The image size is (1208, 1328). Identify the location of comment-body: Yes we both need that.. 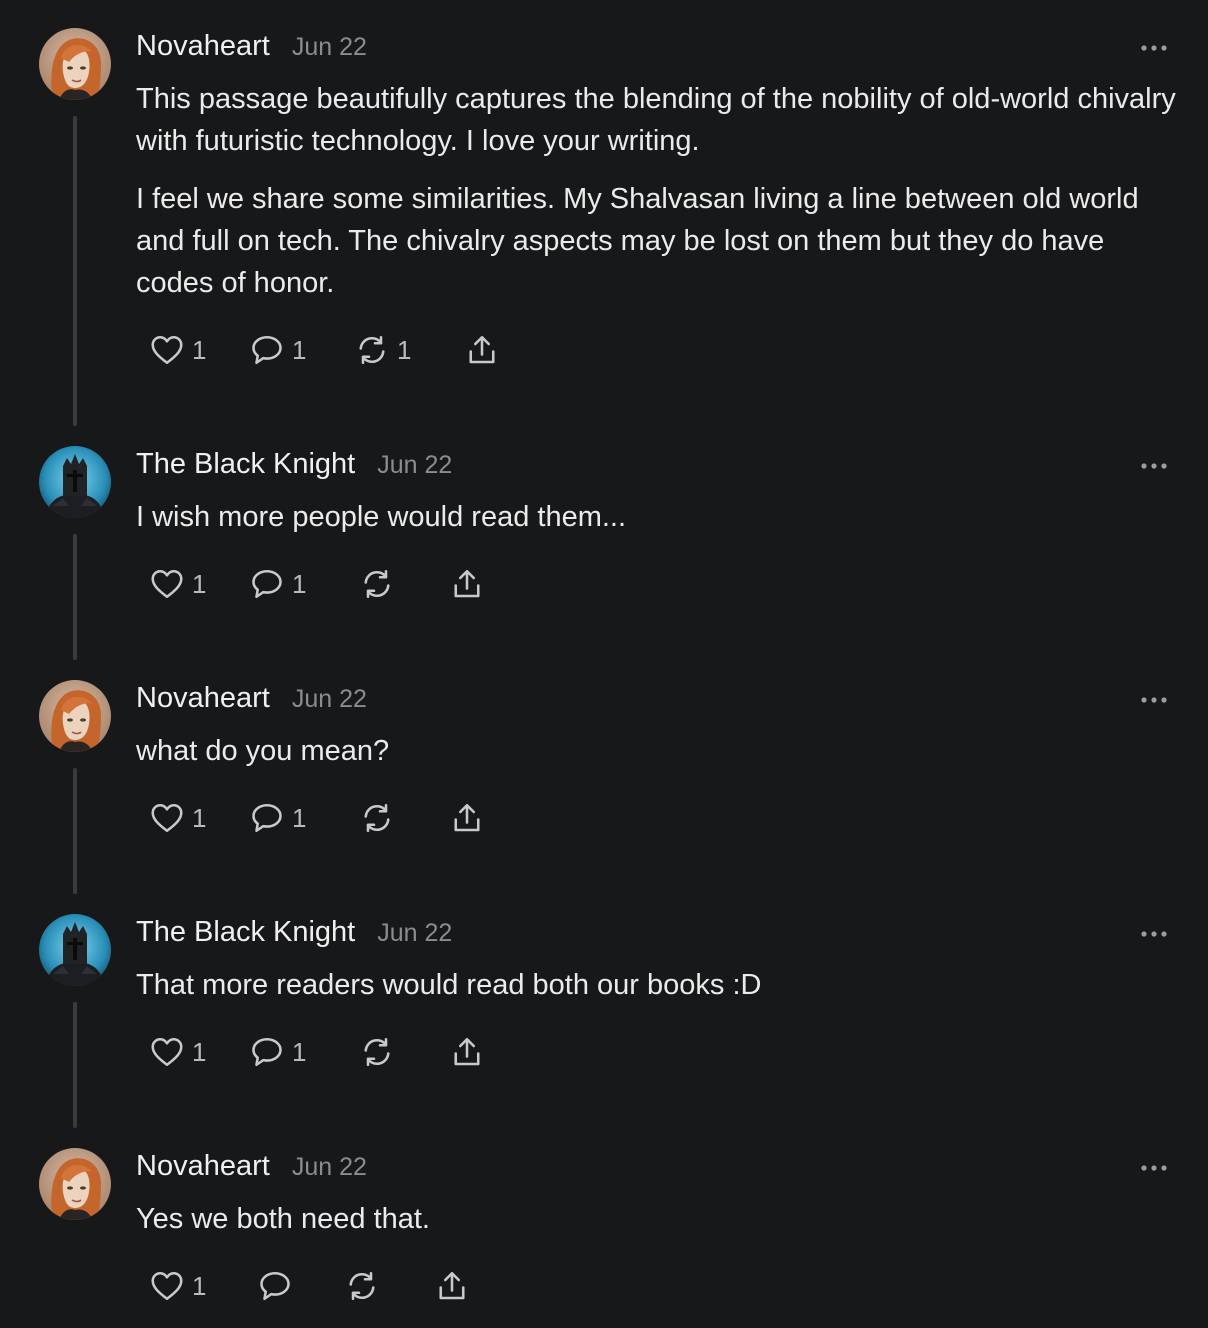
(656, 1227).